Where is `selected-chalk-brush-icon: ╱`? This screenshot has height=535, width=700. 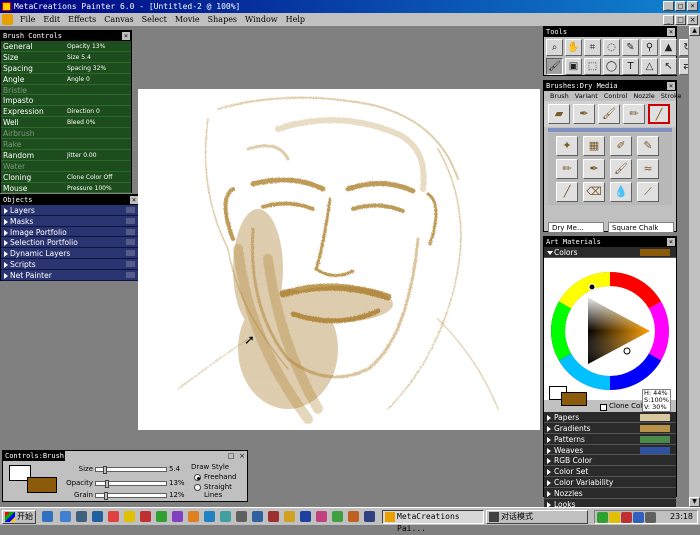
selected-chalk-brush-icon: ╱ is located at coordinates (659, 114).